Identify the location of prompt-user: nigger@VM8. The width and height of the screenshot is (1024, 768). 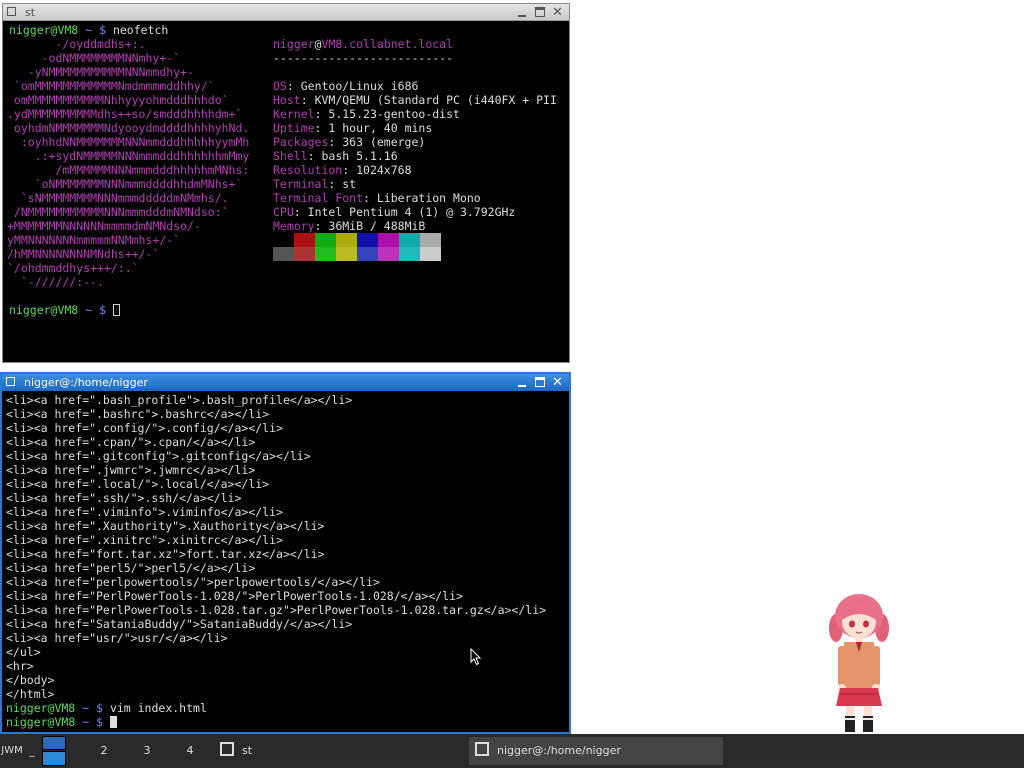
(41, 722).